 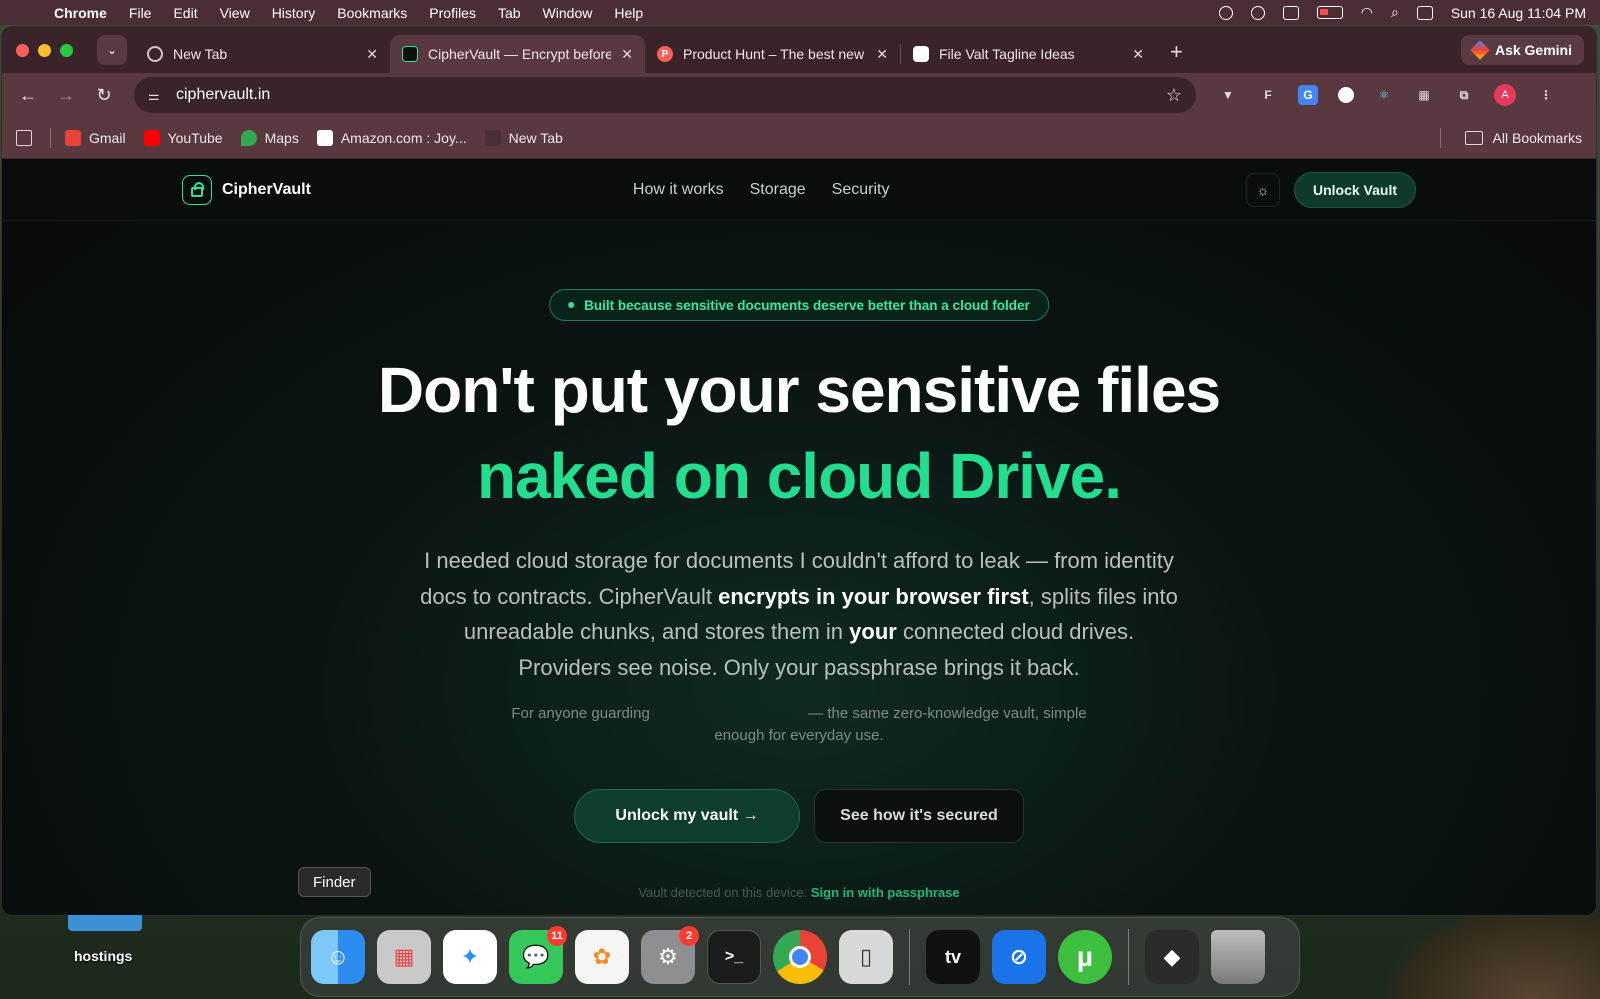 What do you see at coordinates (28, 95) in the screenshot?
I see `back-arrow-icon: ←` at bounding box center [28, 95].